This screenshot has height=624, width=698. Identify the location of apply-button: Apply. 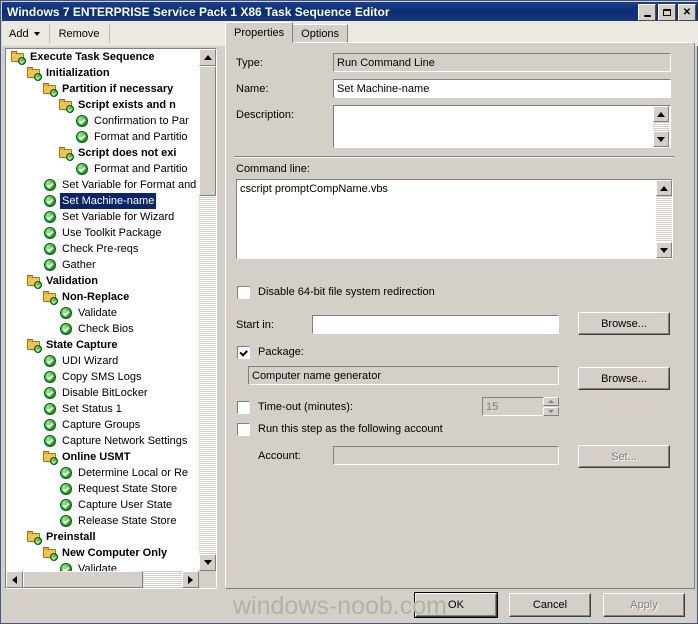
(644, 605).